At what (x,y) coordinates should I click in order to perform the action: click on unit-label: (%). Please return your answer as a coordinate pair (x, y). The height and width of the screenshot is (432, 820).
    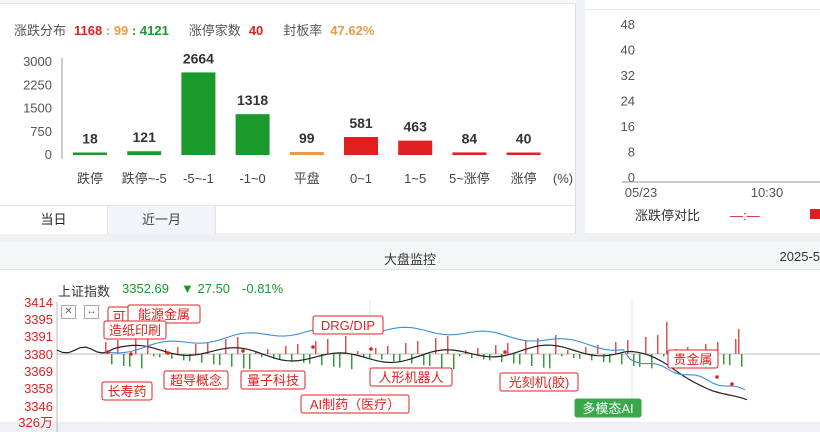
    Looking at the image, I should click on (563, 178).